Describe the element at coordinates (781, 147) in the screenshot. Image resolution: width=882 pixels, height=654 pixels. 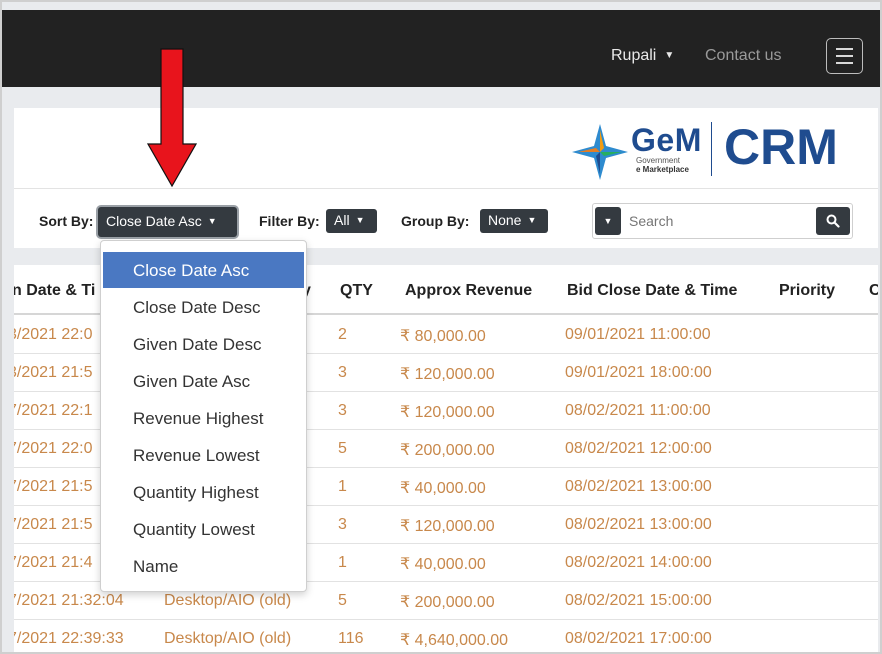
I see `logo-crm-text: CRM` at that location.